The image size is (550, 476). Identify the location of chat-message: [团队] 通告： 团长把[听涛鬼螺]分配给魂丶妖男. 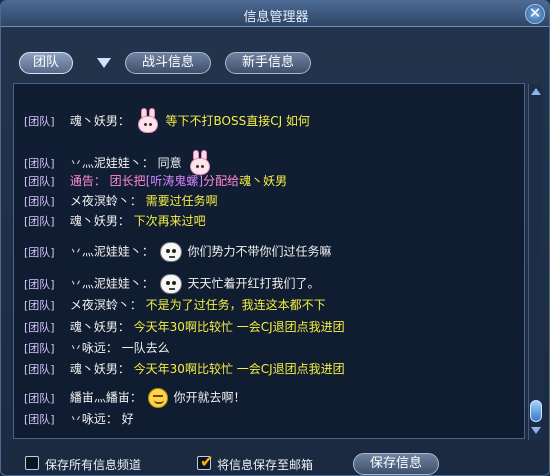
(155, 181).